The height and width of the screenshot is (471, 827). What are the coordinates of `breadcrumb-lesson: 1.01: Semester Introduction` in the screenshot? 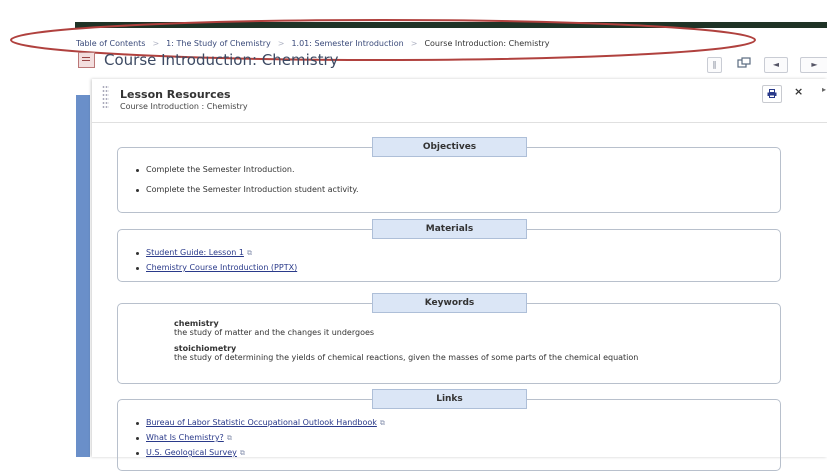 It's located at (347, 43).